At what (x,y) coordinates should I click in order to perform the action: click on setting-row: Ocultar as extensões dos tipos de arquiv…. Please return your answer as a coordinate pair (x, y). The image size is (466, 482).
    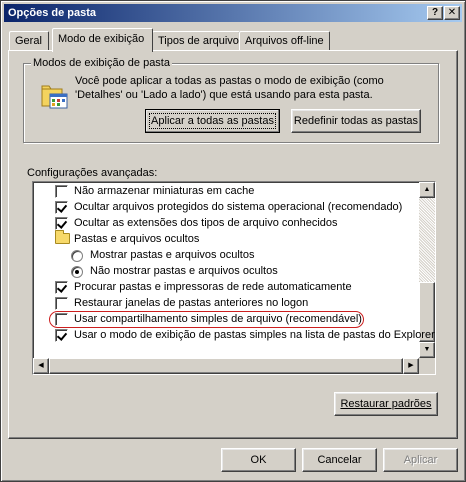
    Looking at the image, I should click on (229, 223).